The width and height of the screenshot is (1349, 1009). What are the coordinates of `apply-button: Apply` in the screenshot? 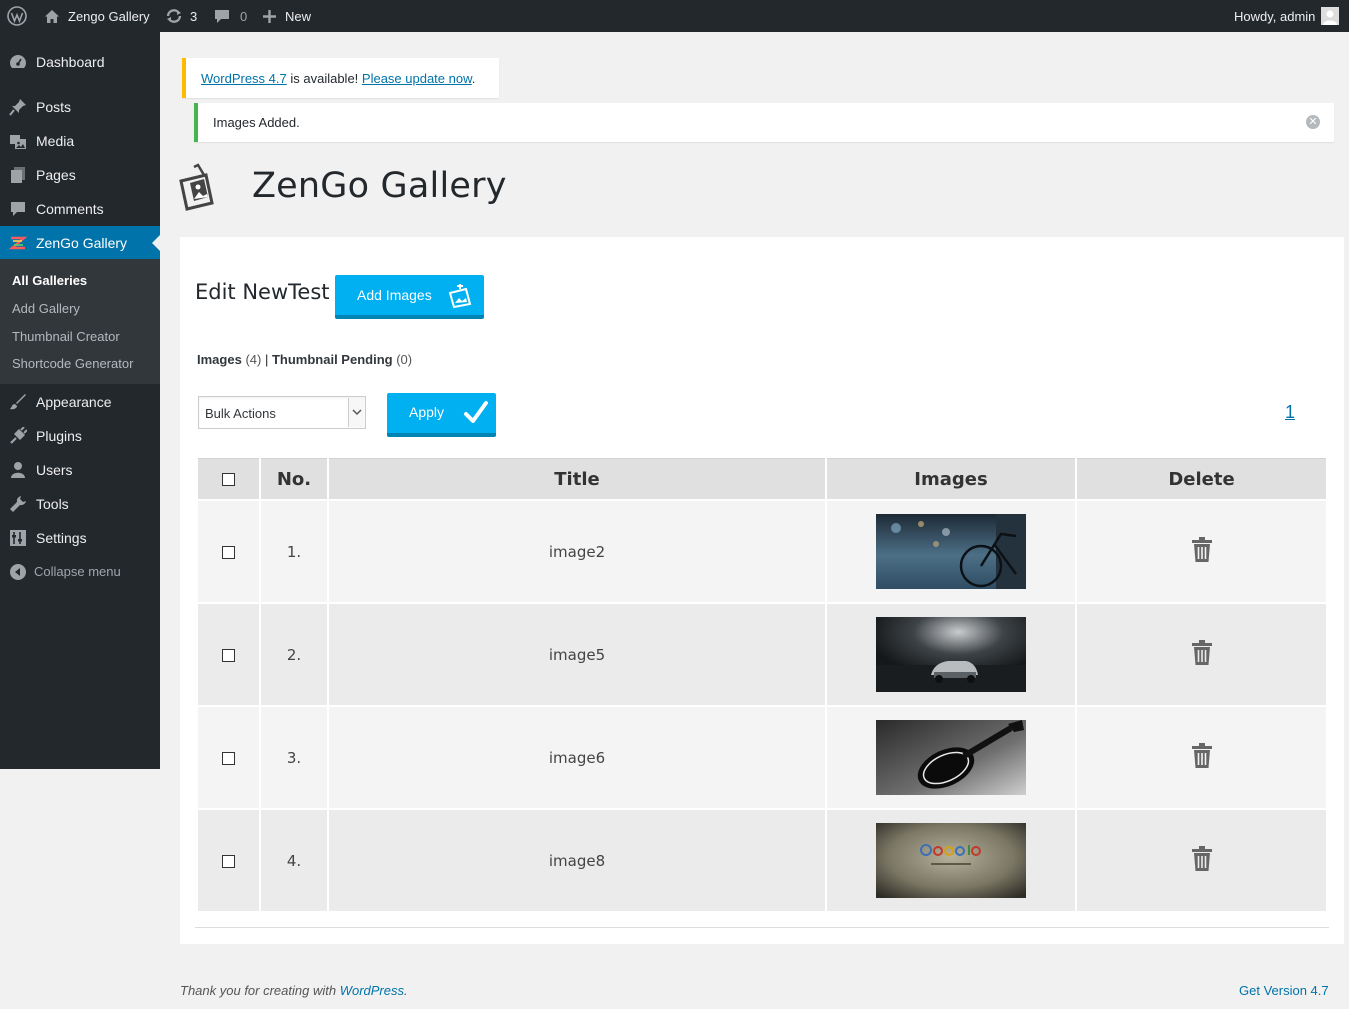 It's located at (441, 415).